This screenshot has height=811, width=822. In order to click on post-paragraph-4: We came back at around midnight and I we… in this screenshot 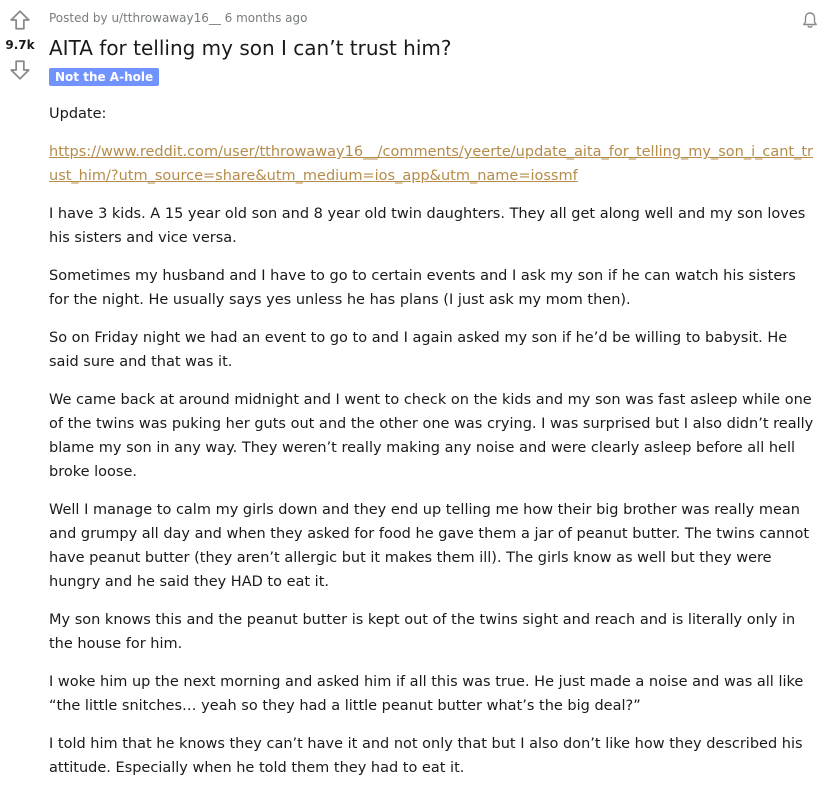, I will do `click(431, 436)`.